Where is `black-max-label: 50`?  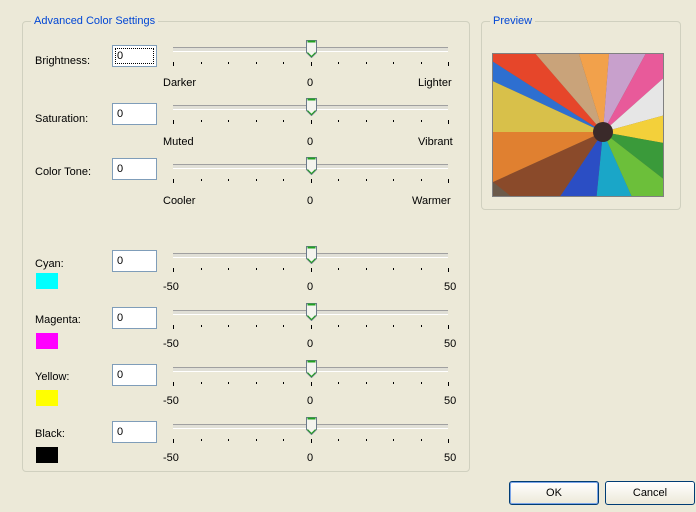 black-max-label: 50 is located at coordinates (450, 458).